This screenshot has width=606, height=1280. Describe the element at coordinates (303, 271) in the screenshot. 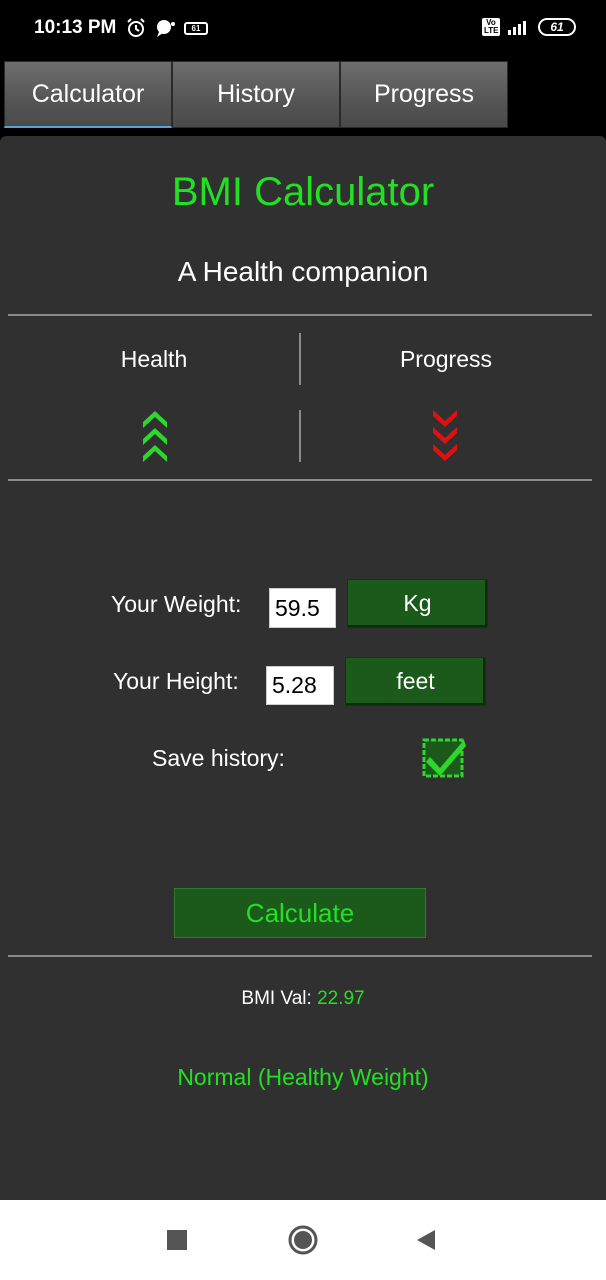

I see `page-subtitle: A Health companion` at that location.